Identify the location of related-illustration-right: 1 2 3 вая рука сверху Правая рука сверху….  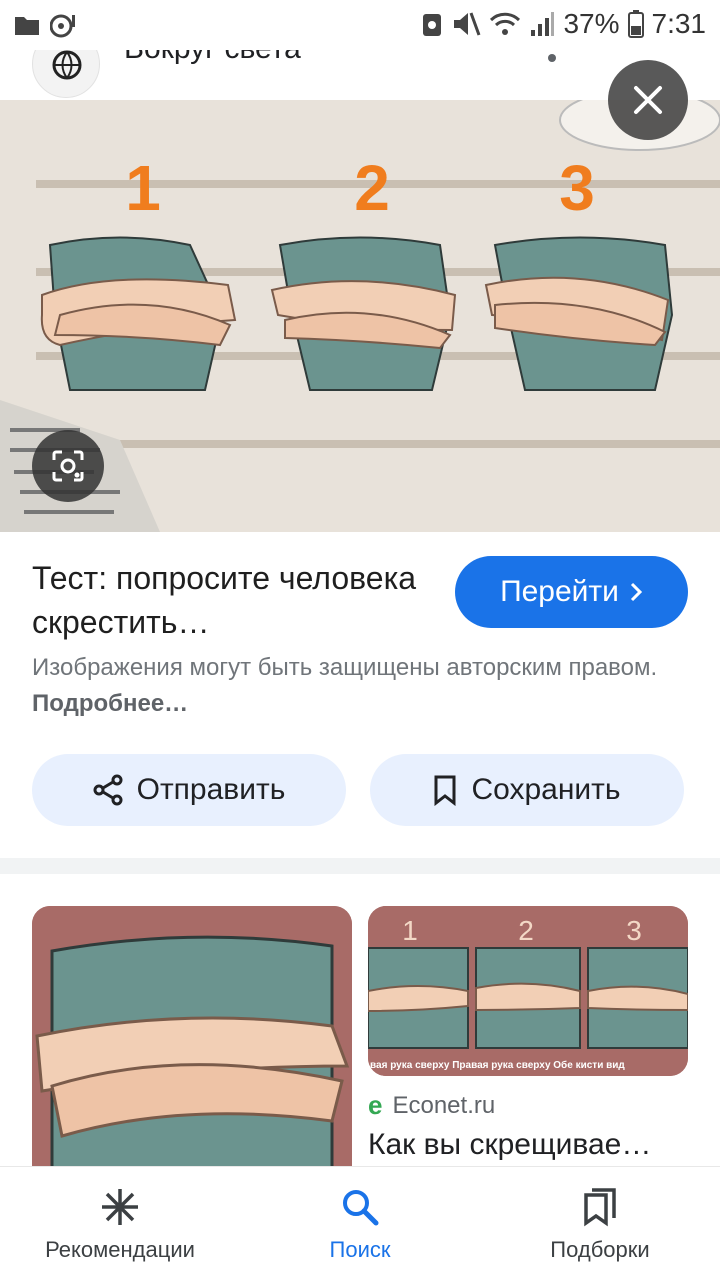
(528, 991).